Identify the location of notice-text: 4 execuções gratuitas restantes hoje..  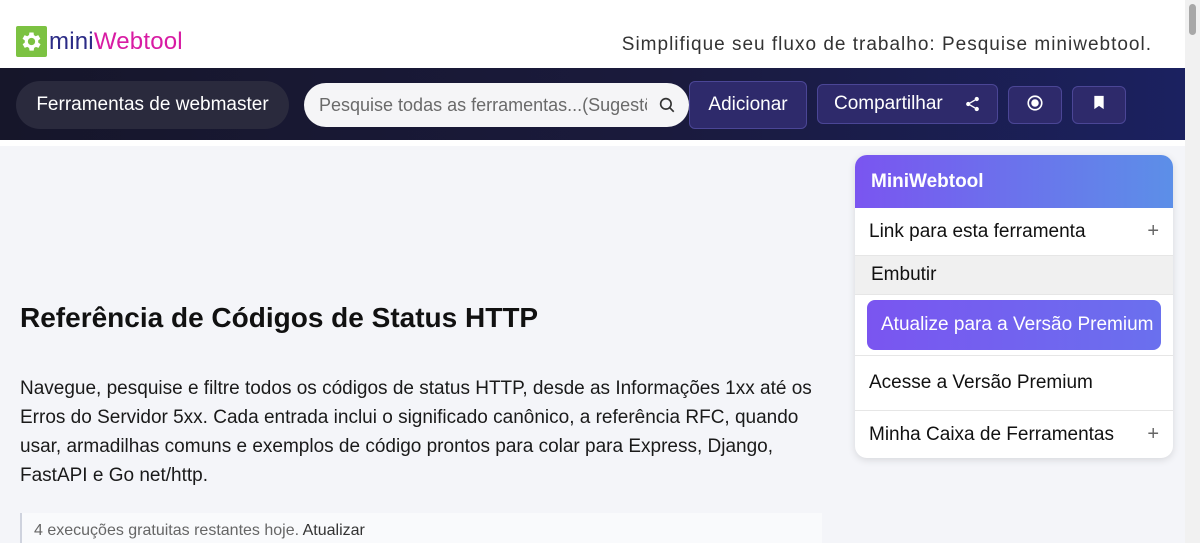
(167, 530).